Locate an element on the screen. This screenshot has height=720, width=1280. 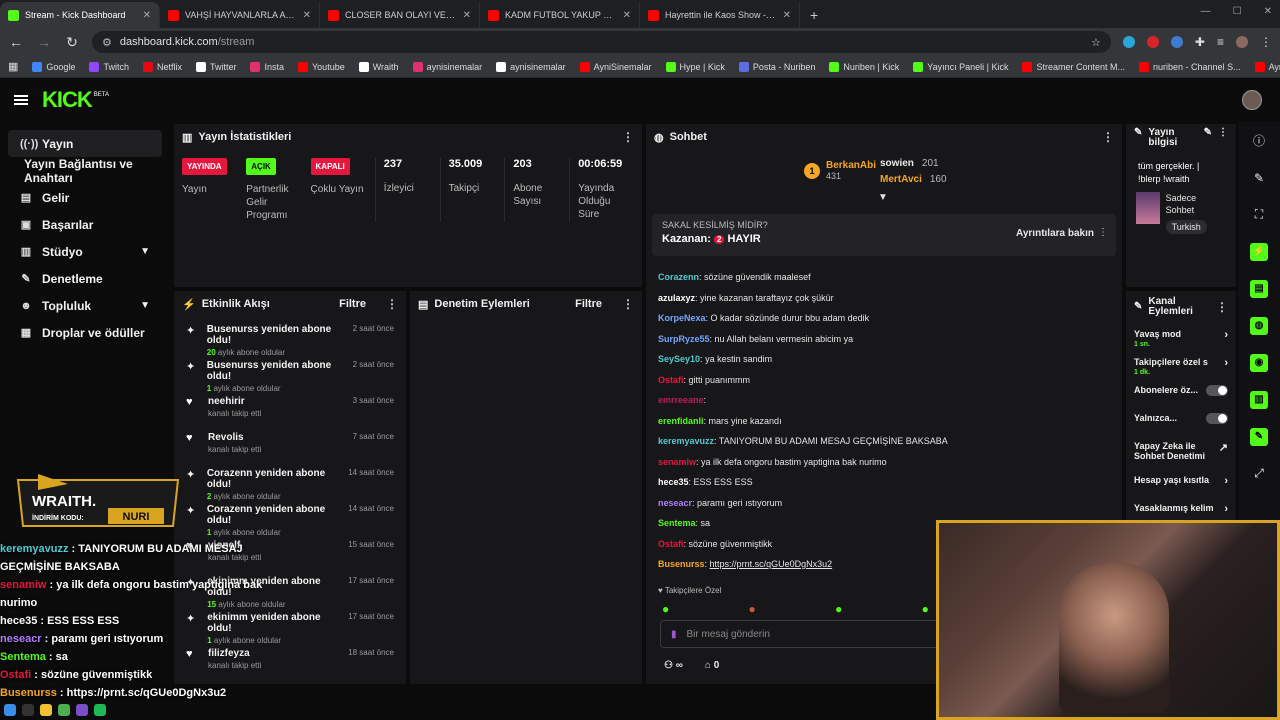
channel-action-item: Yavaş mod 1 sn. › is located at coordinates (1181, 337).